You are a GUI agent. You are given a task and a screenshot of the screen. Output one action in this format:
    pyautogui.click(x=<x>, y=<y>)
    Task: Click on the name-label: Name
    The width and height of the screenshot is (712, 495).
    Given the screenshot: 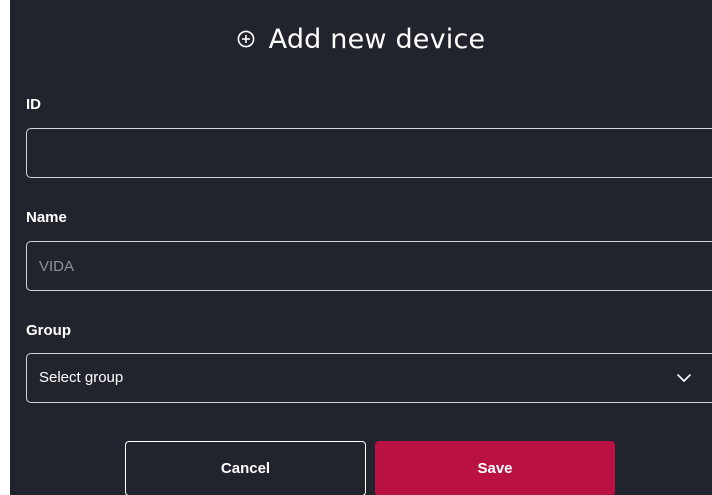 What is the action you would take?
    pyautogui.click(x=46, y=217)
    